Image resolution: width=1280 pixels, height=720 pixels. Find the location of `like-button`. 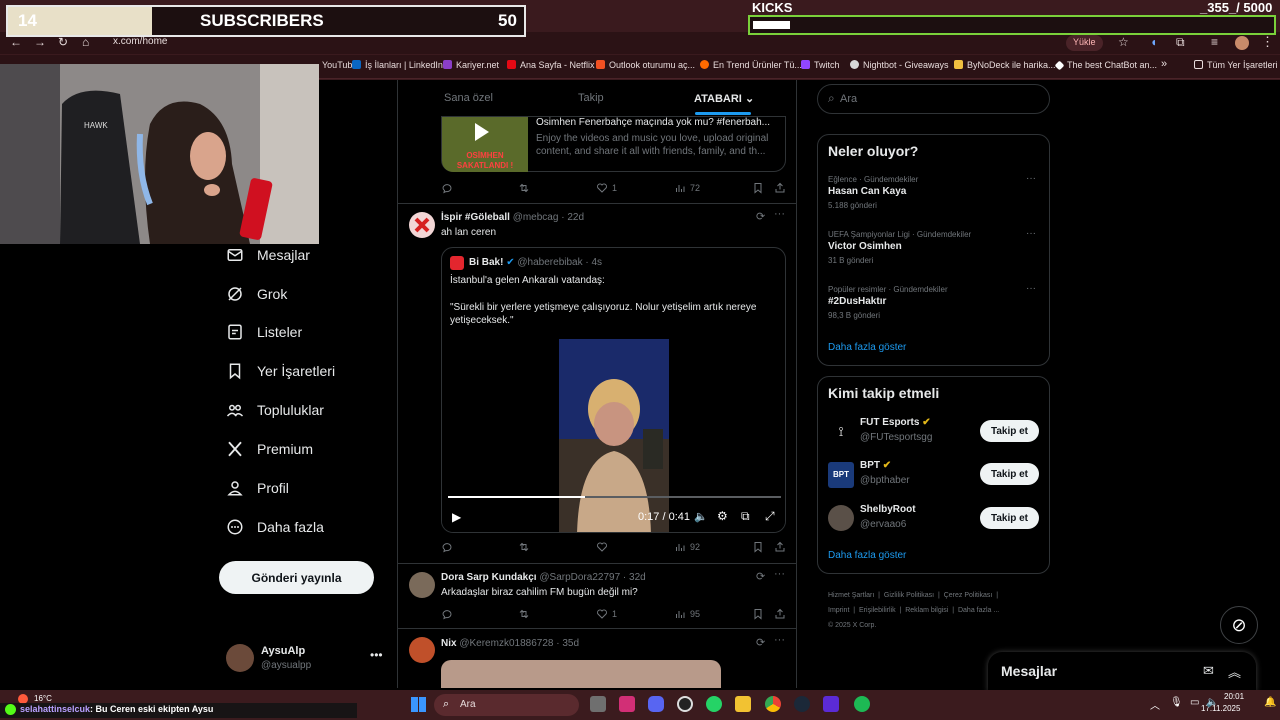

like-button is located at coordinates (604, 547).